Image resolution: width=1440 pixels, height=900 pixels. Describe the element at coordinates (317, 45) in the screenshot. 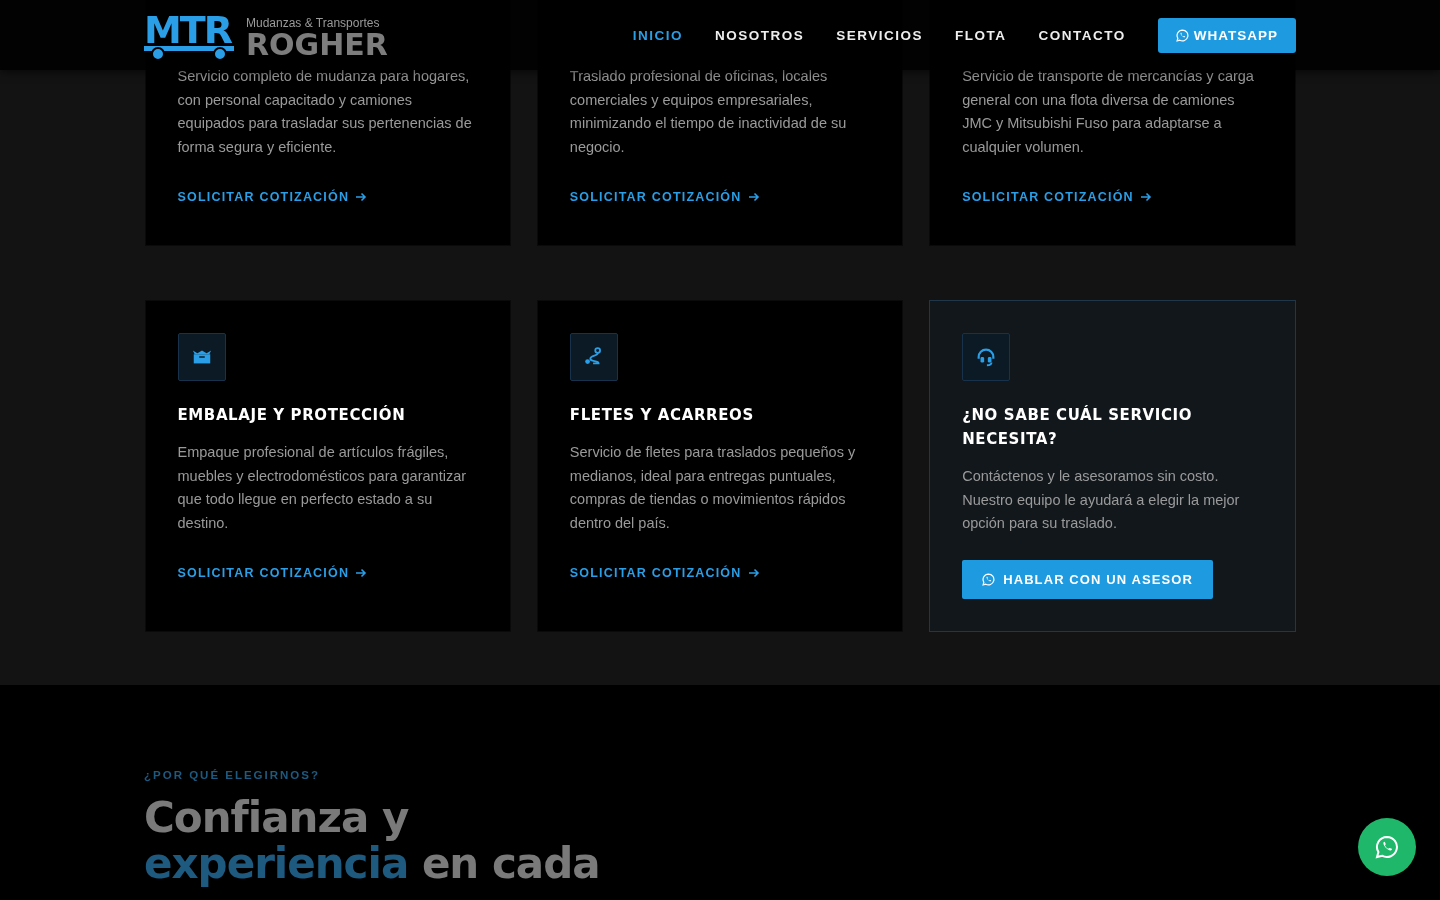

I see `logo-name: ROGHER` at that location.